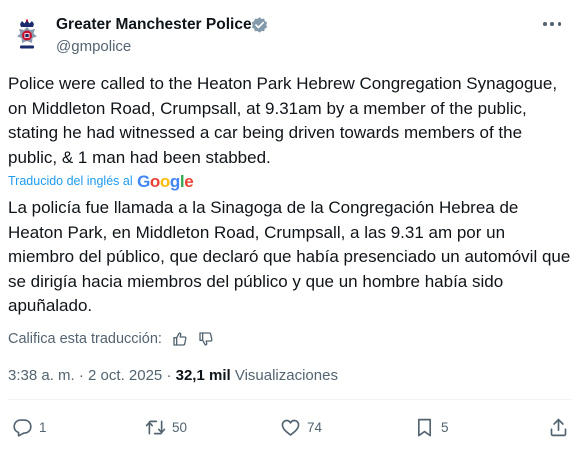 The image size is (579, 458). I want to click on bookmark-count: 5, so click(445, 427).